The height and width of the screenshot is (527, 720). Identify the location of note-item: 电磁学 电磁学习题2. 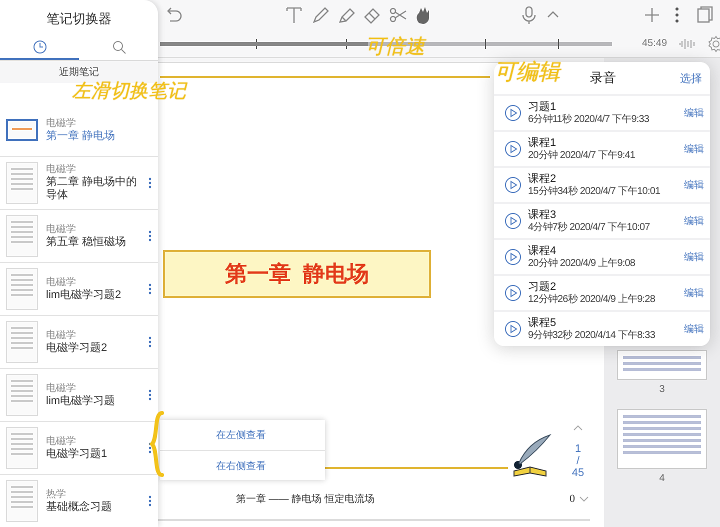
(79, 342).